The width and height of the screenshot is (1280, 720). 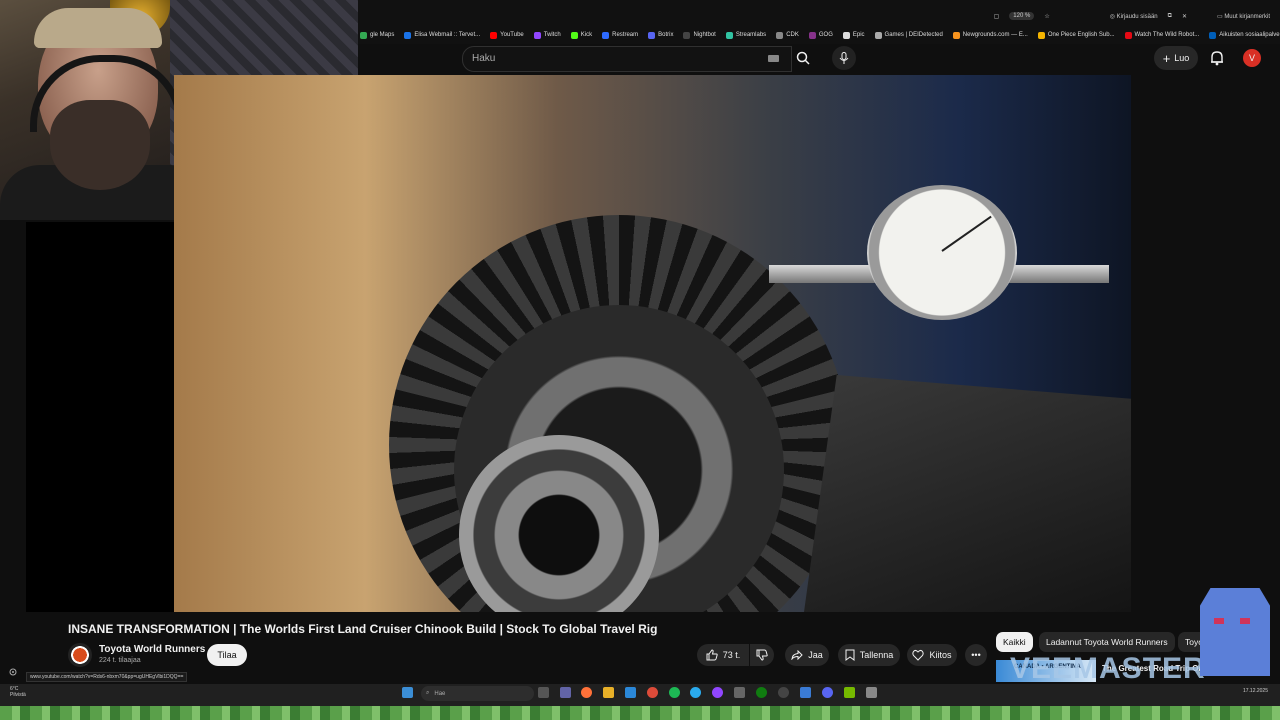 I want to click on bookmark-item: Twitch, so click(x=547, y=35).